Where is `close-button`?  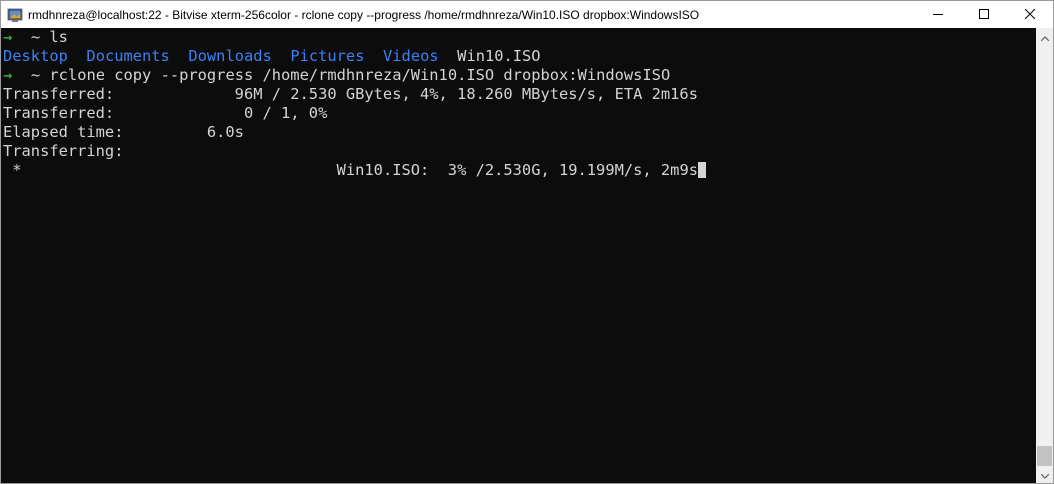
close-button is located at coordinates (1030, 14).